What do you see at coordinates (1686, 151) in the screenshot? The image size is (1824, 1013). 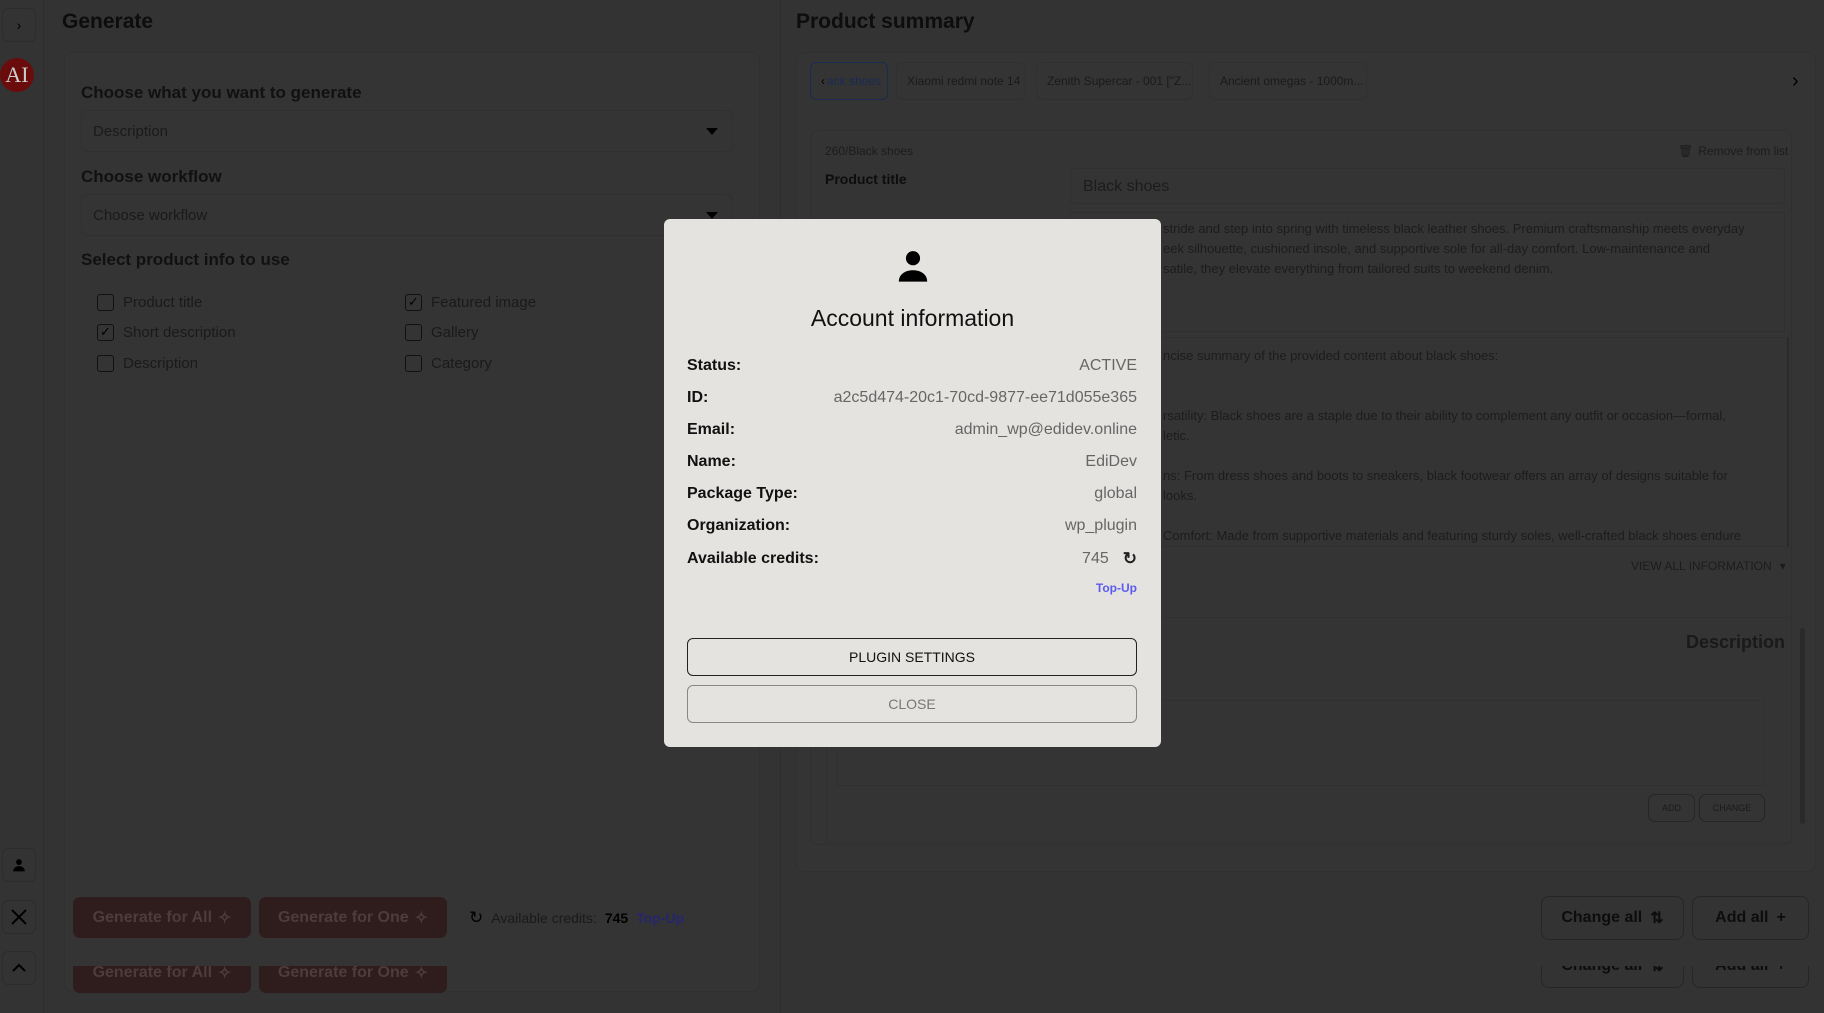 I see `trash-icon: 🗑` at bounding box center [1686, 151].